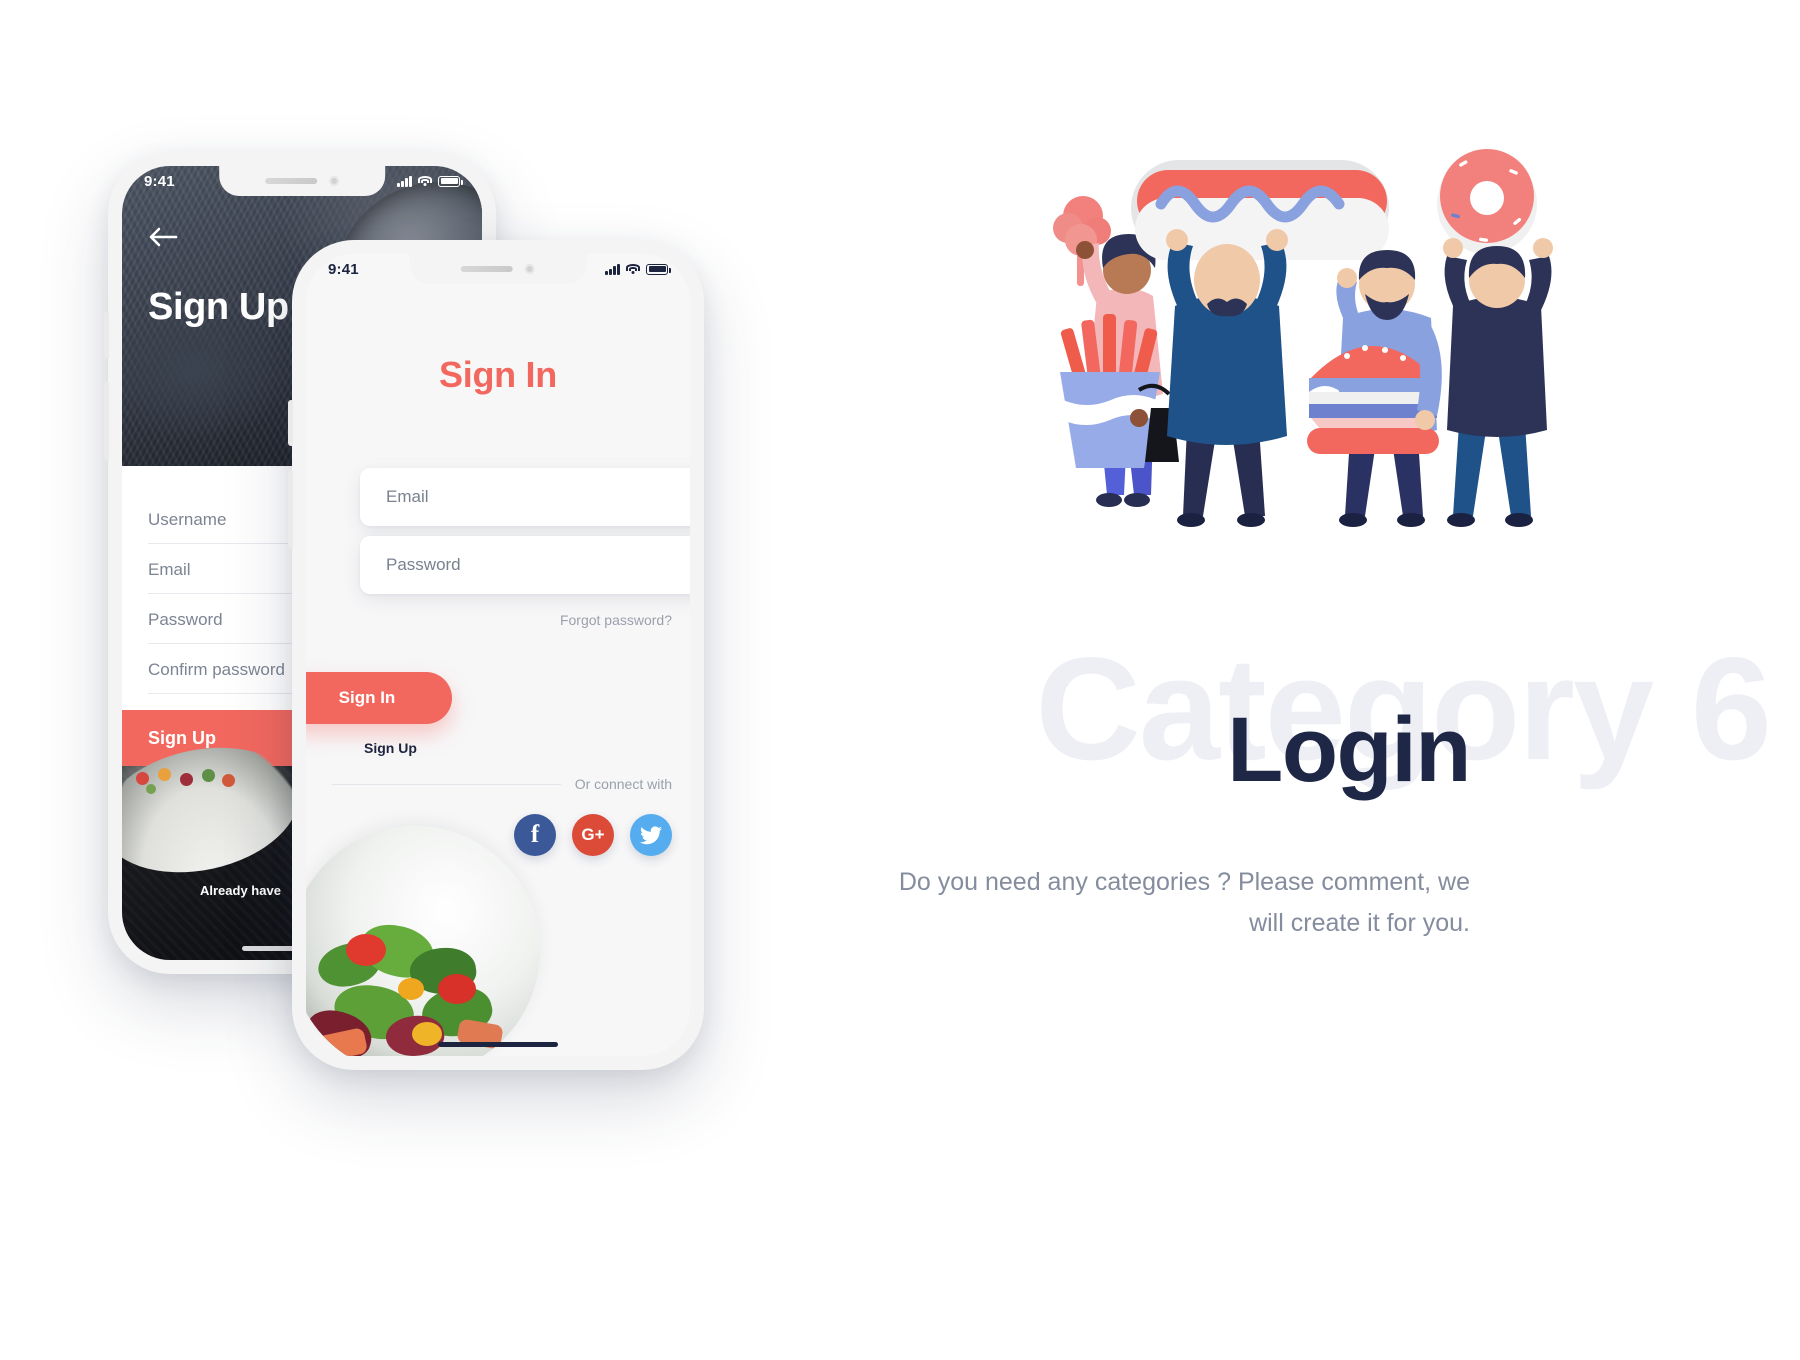  I want to click on confirm-password-label: Confirm password, so click(216, 669).